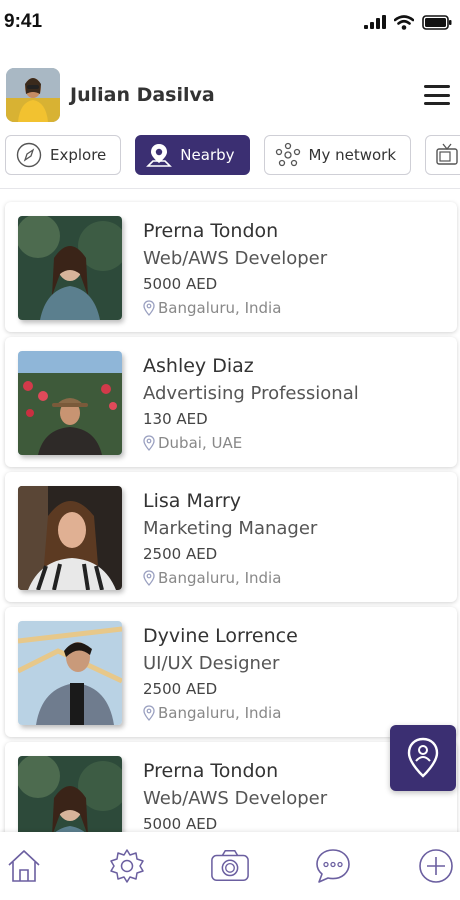 The image size is (460, 900). What do you see at coordinates (207, 155) in the screenshot?
I see `tab-label: Nearby` at bounding box center [207, 155].